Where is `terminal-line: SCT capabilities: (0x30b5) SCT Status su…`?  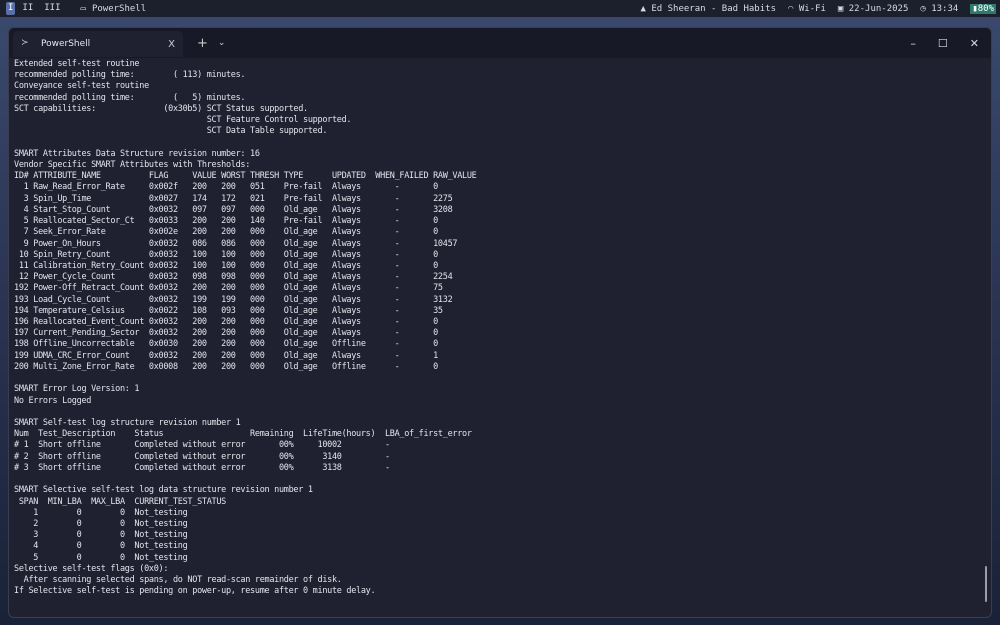 terminal-line: SCT capabilities: (0x30b5) SCT Status su… is located at coordinates (161, 108).